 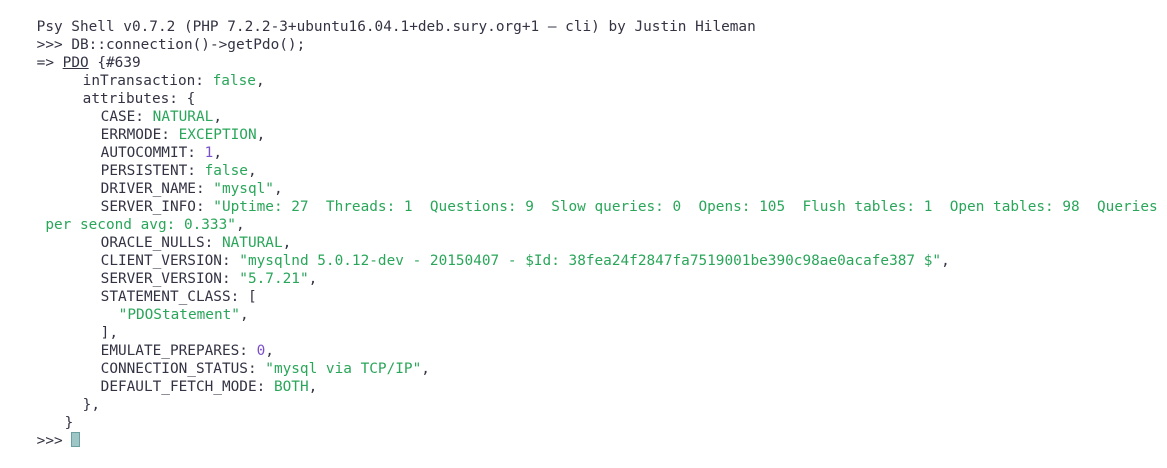 What do you see at coordinates (196, 243) in the screenshot?
I see `attr-oracle-nulls: ORACLE_NULLS: NATURAL,` at bounding box center [196, 243].